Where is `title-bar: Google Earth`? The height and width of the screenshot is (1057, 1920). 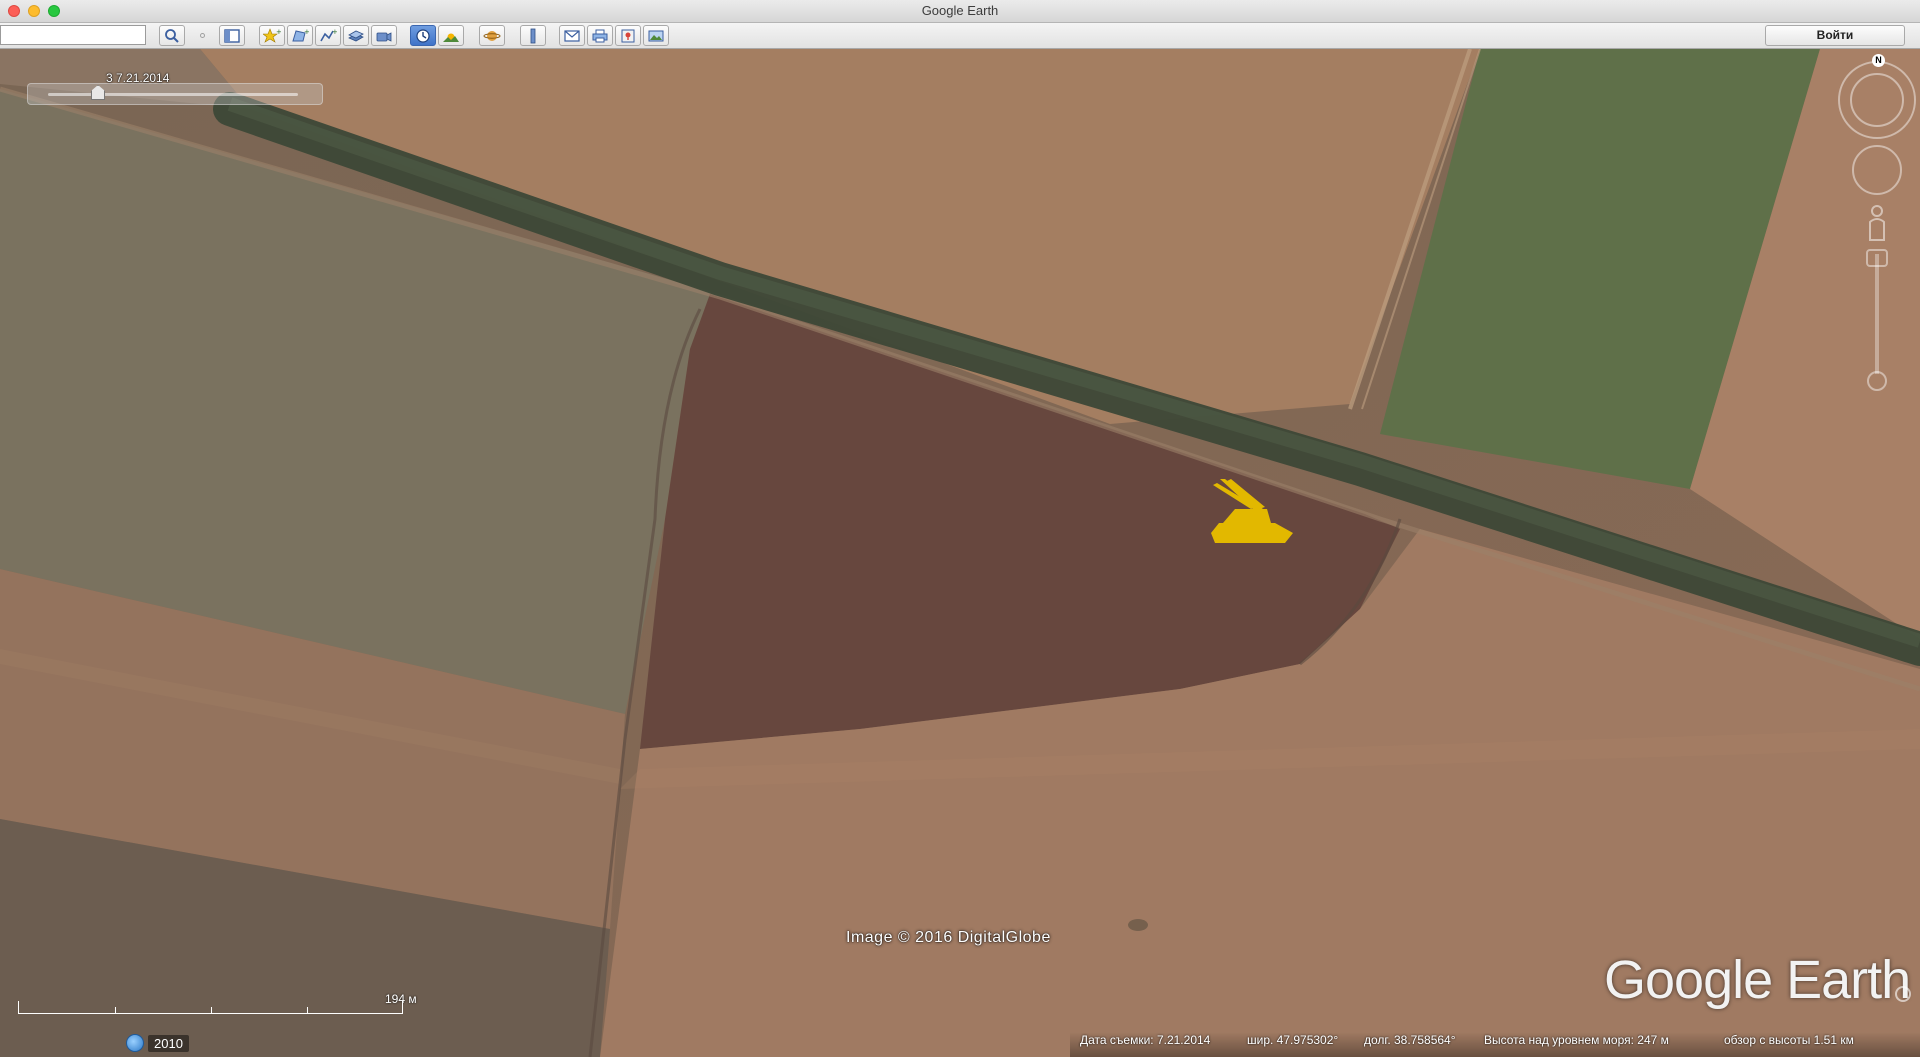 title-bar: Google Earth is located at coordinates (960, 11).